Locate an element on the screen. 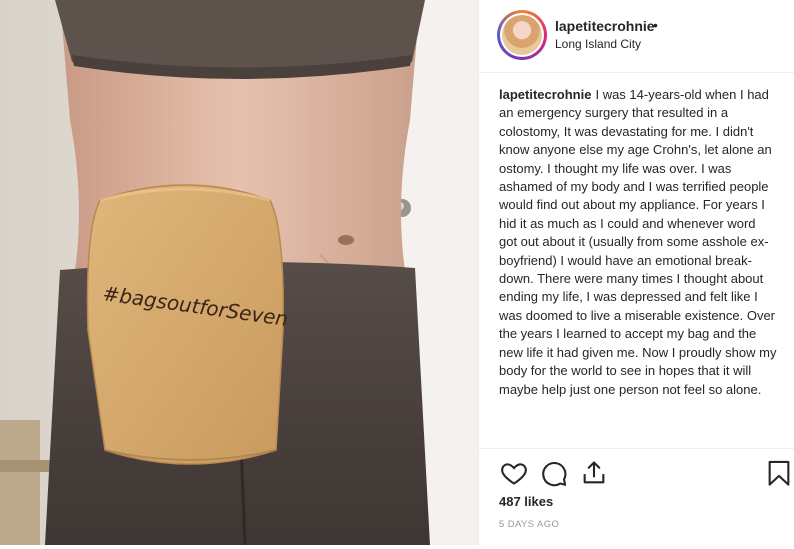  avatar is located at coordinates (522, 35).